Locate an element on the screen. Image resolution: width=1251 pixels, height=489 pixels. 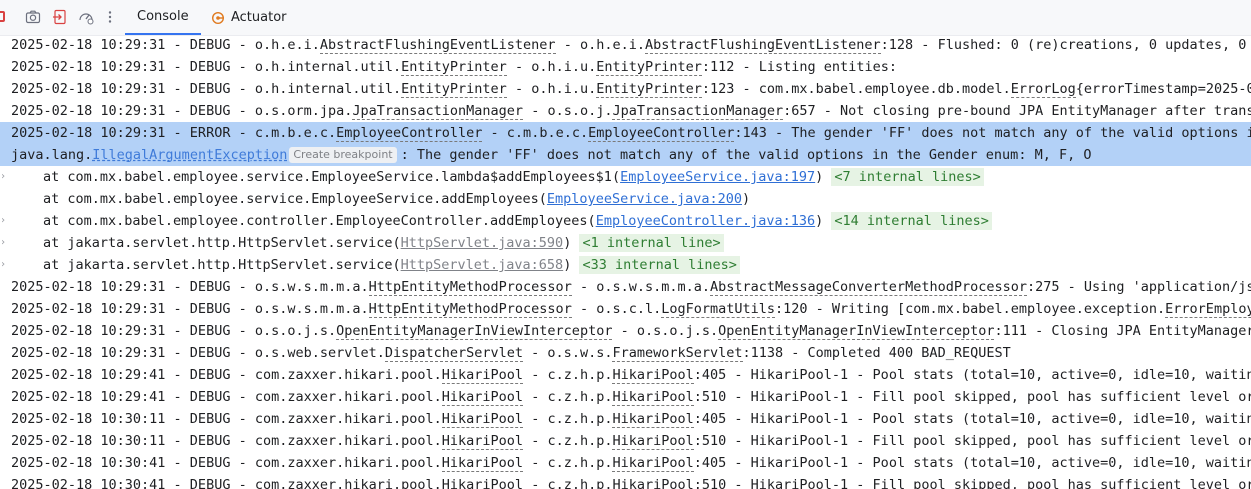
tab-console: Console is located at coordinates (163, 17).